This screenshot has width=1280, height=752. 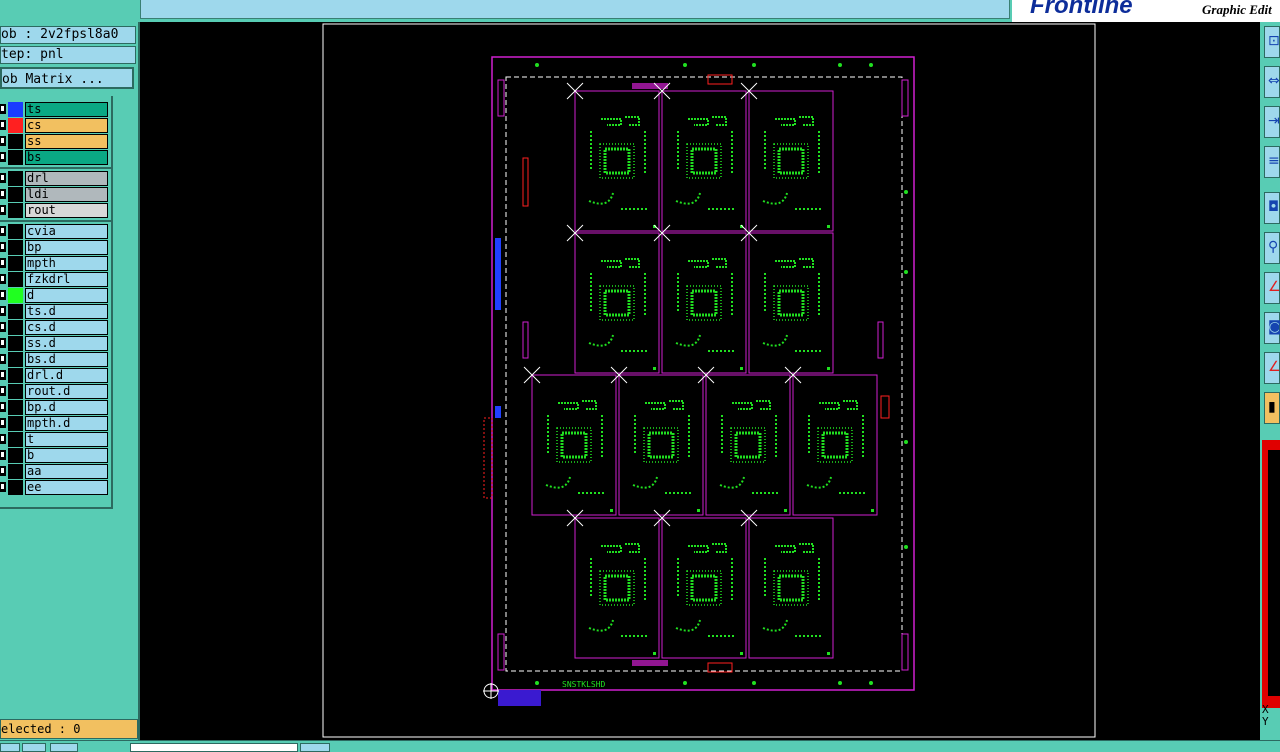 What do you see at coordinates (1272, 368) in the screenshot?
I see `line-button: ∠` at bounding box center [1272, 368].